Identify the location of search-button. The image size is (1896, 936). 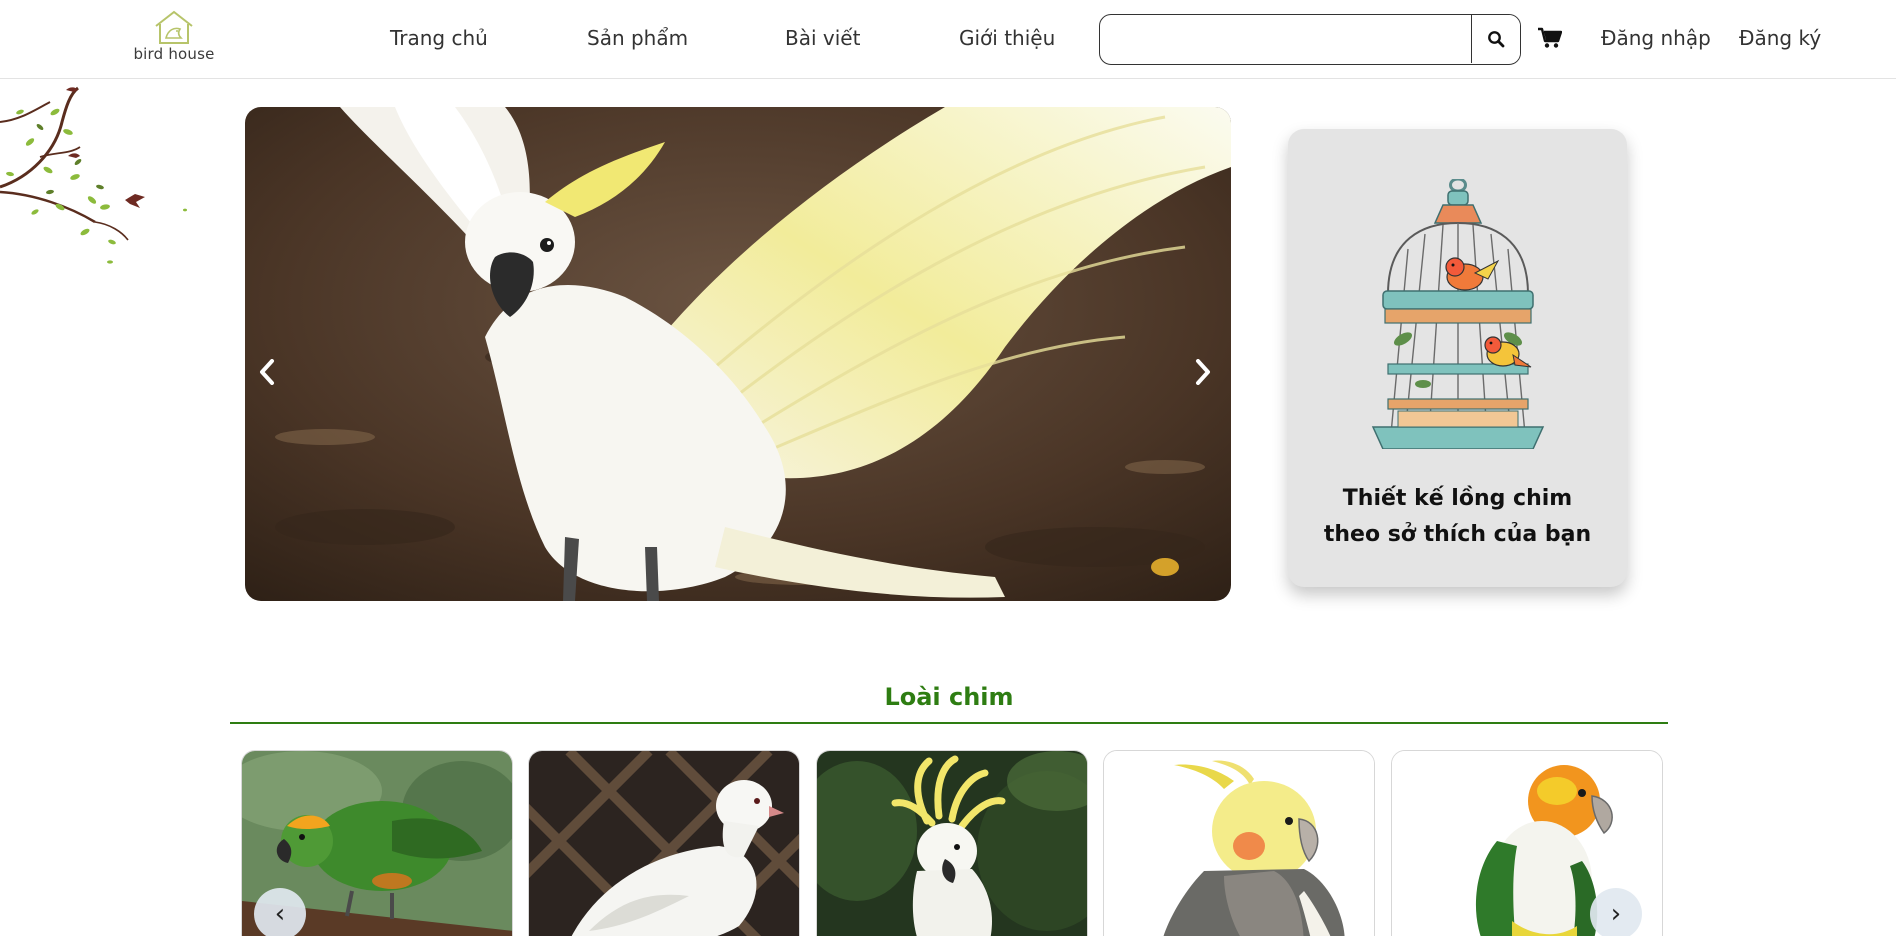
(1495, 39).